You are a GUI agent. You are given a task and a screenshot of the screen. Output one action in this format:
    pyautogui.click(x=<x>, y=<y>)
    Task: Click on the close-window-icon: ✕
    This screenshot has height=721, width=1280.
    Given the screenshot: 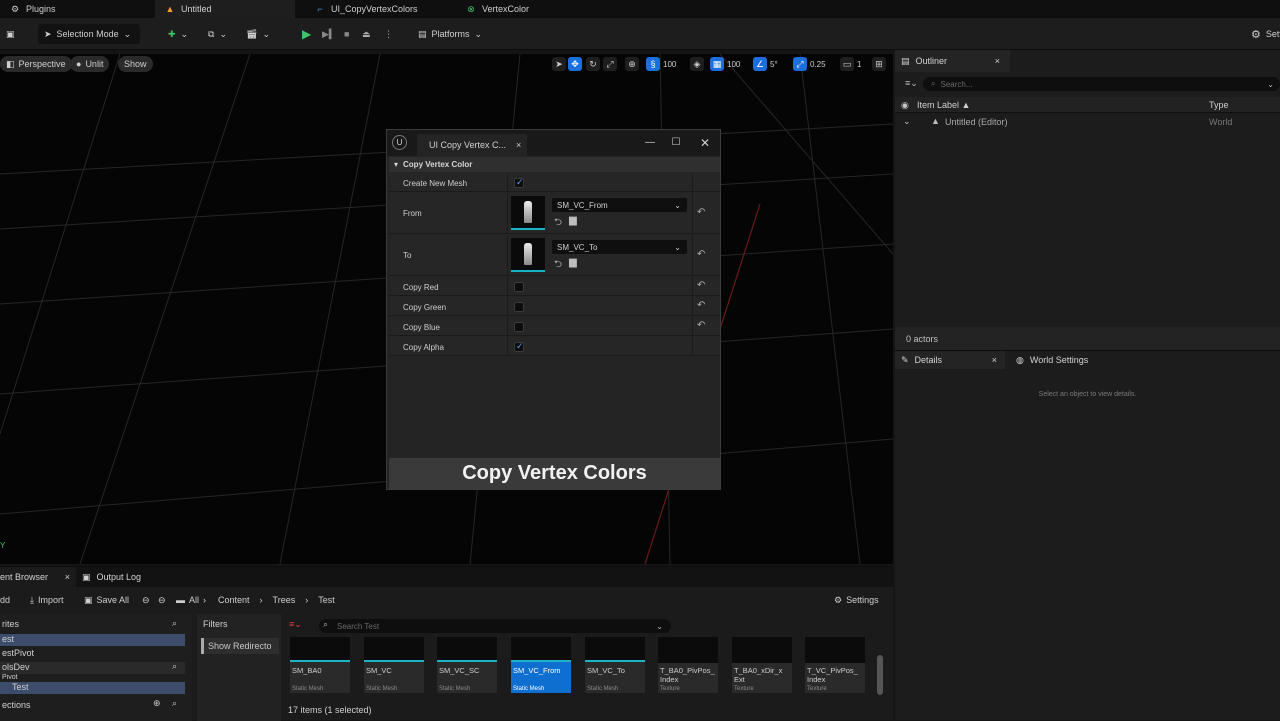 What is the action you would take?
    pyautogui.click(x=705, y=143)
    